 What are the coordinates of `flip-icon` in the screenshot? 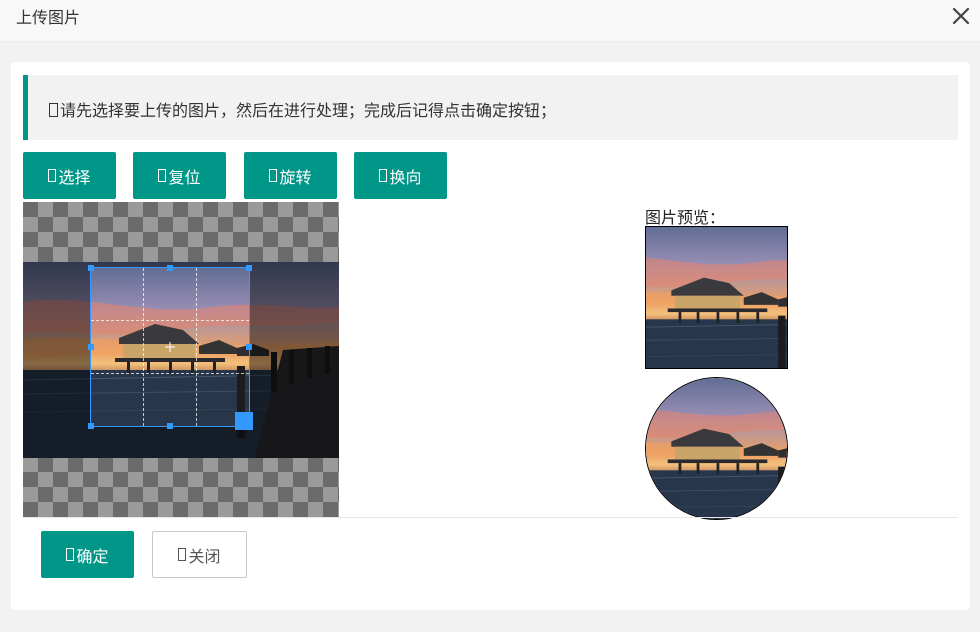 It's located at (383, 175).